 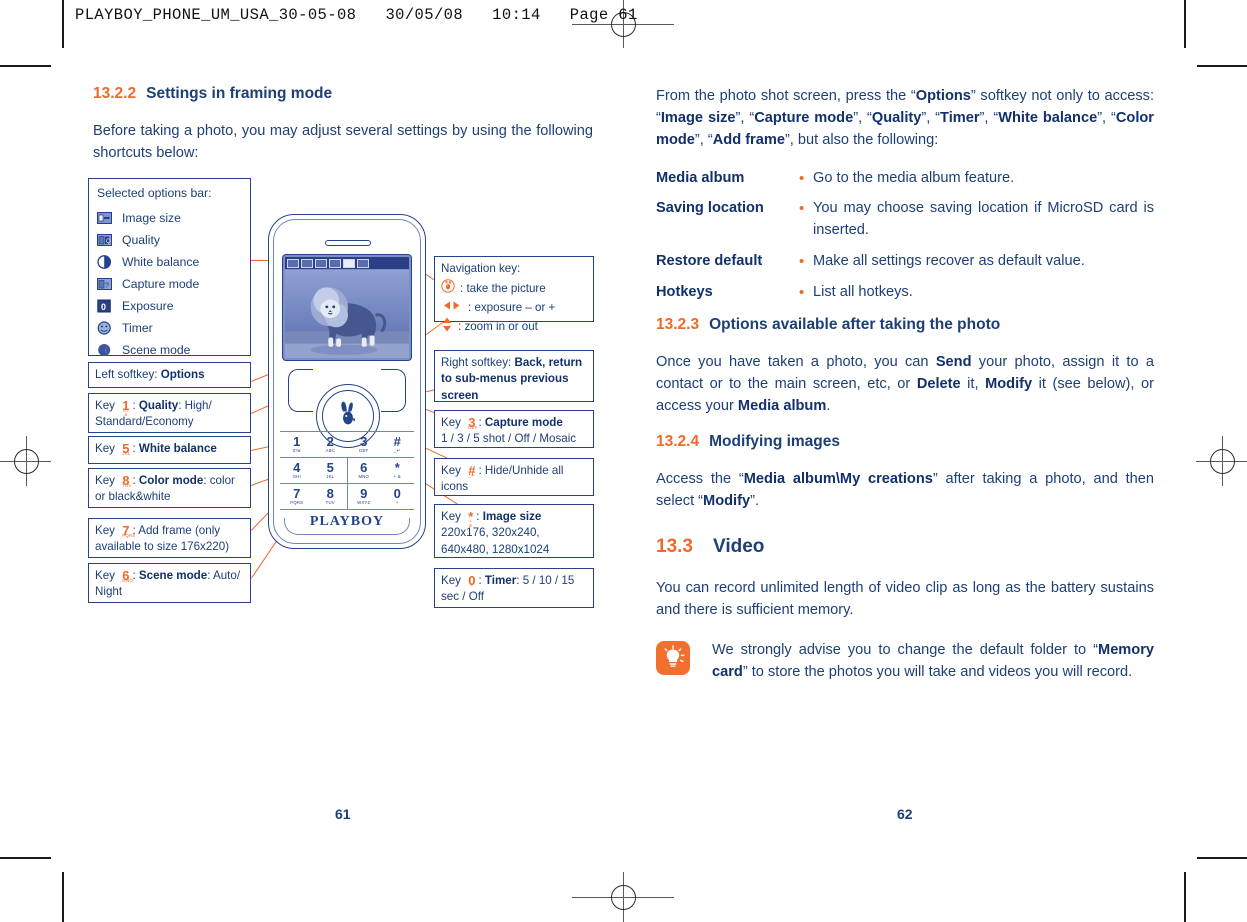 I want to click on callout-left-softkey: Left softkey: Options, so click(x=169, y=375).